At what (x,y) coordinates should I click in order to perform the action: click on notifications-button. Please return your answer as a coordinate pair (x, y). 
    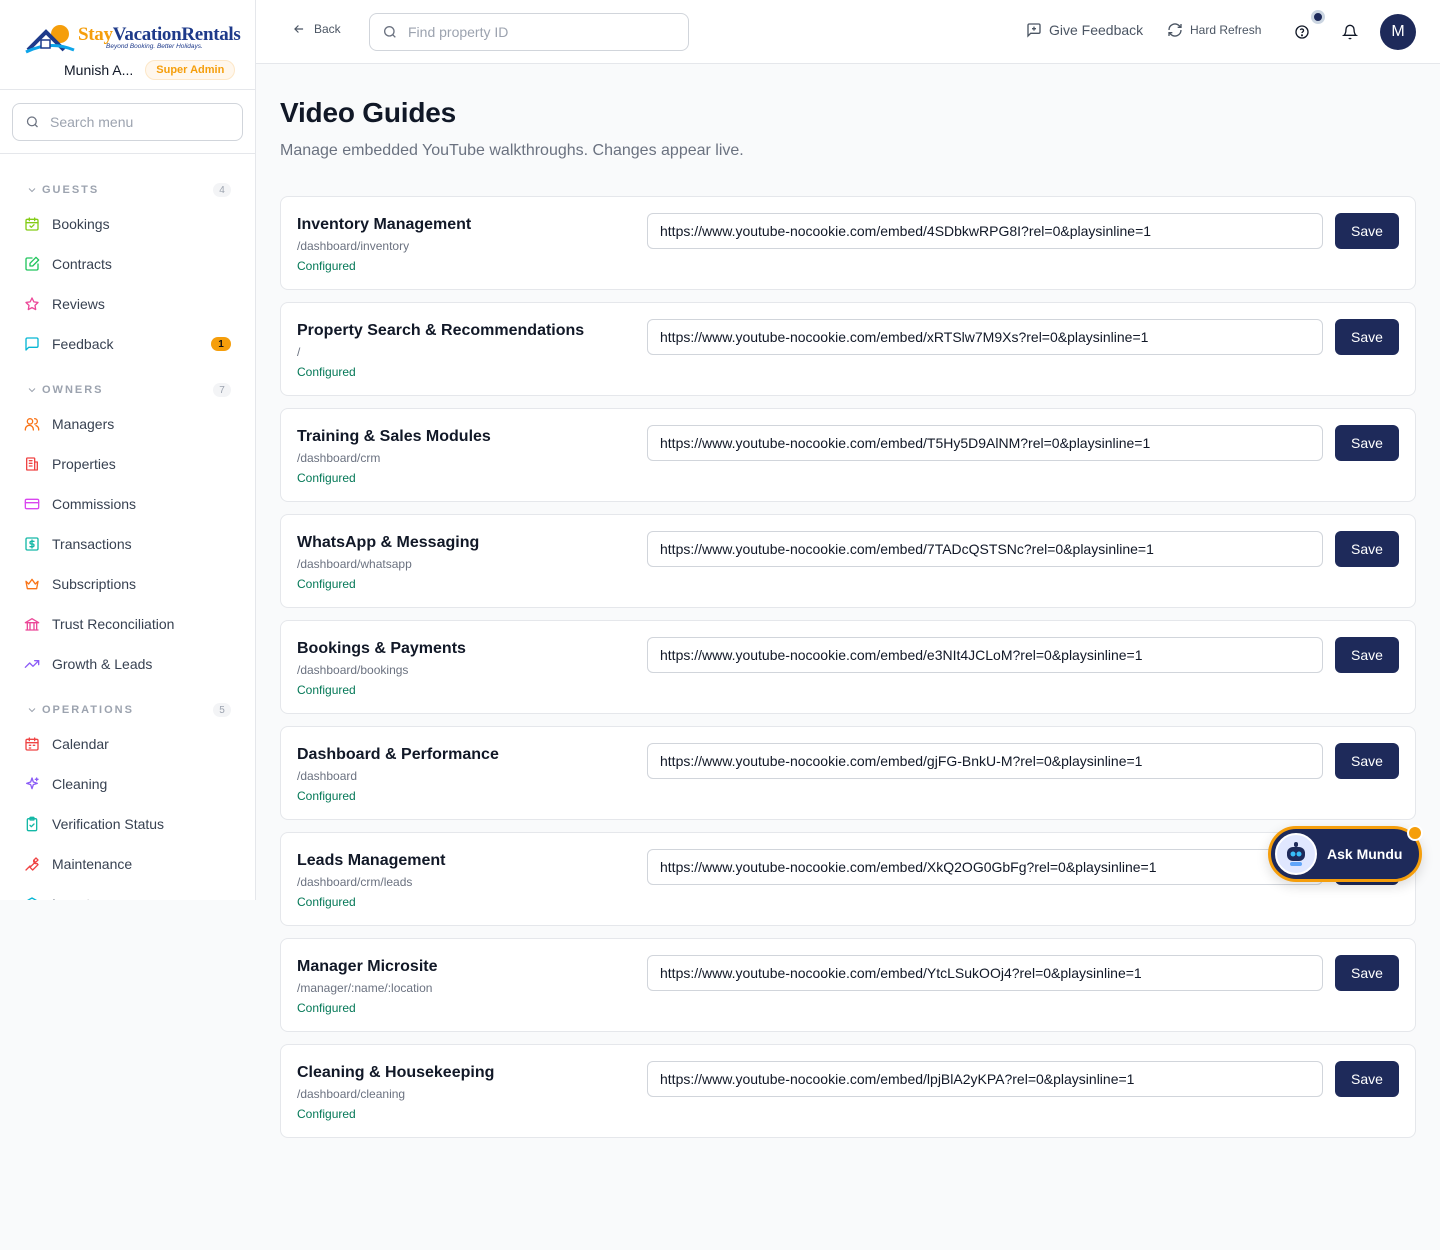
    Looking at the image, I should click on (1350, 32).